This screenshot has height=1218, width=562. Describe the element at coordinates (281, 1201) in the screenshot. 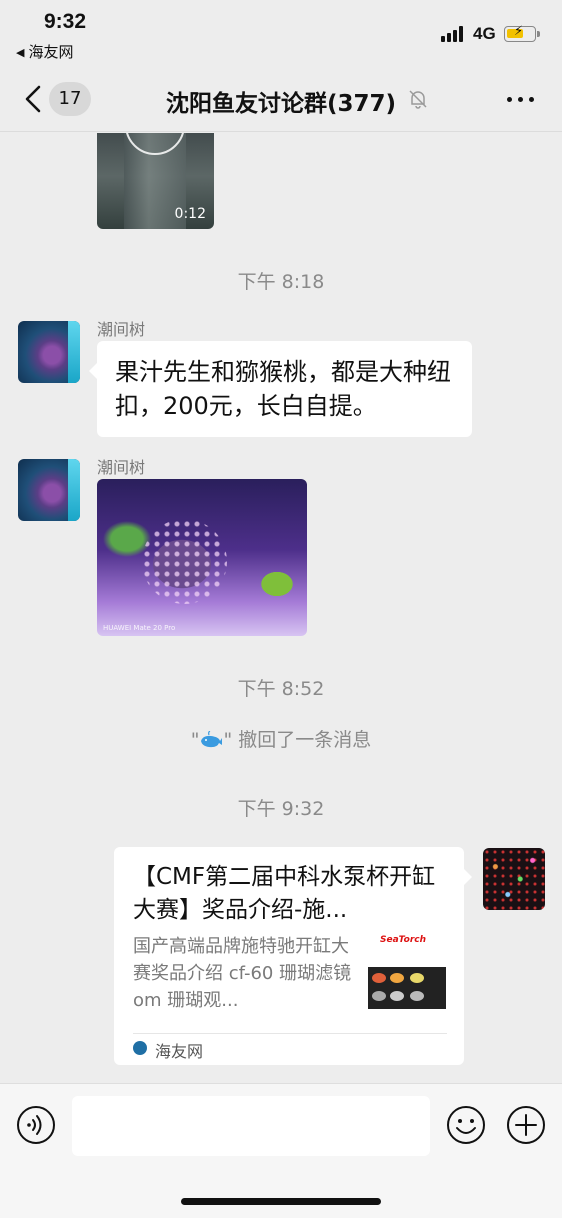

I see `home-indicator` at that location.